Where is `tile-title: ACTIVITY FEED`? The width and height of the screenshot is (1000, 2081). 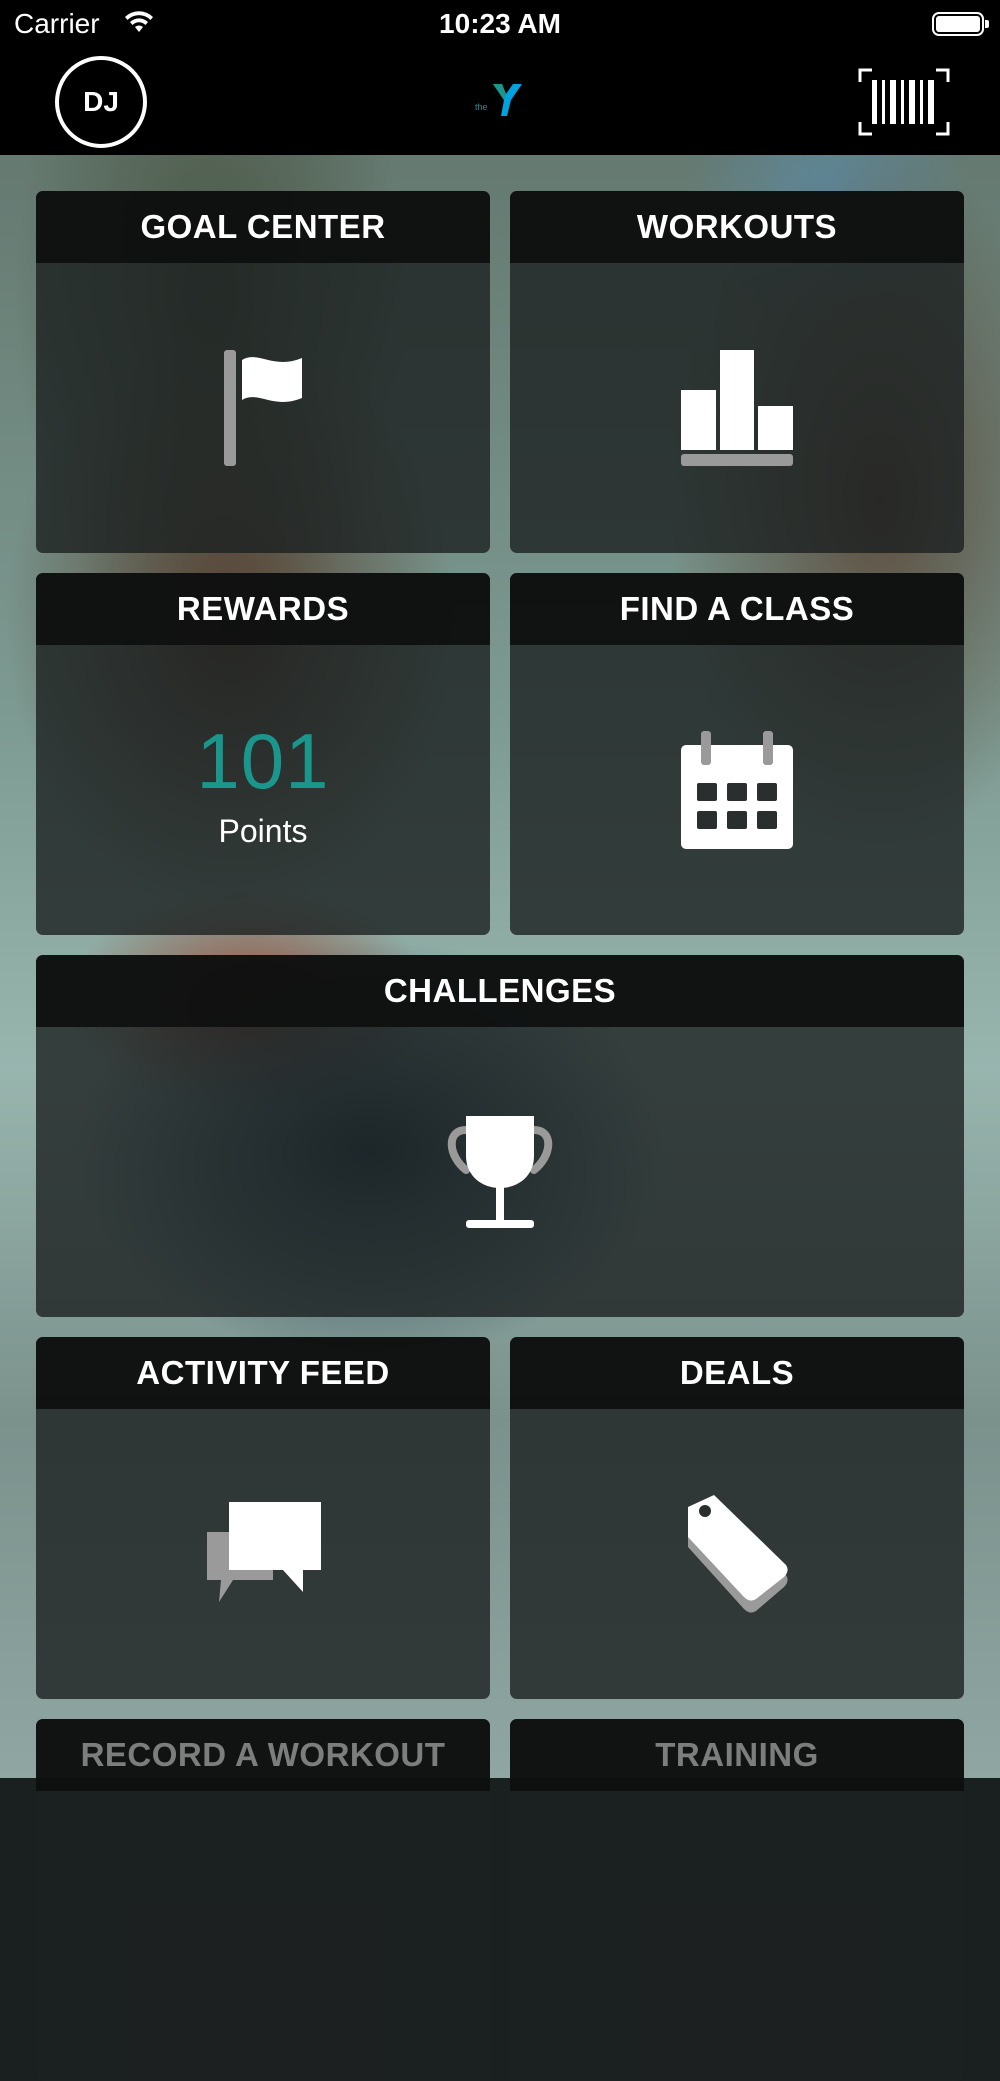
tile-title: ACTIVITY FEED is located at coordinates (263, 1373).